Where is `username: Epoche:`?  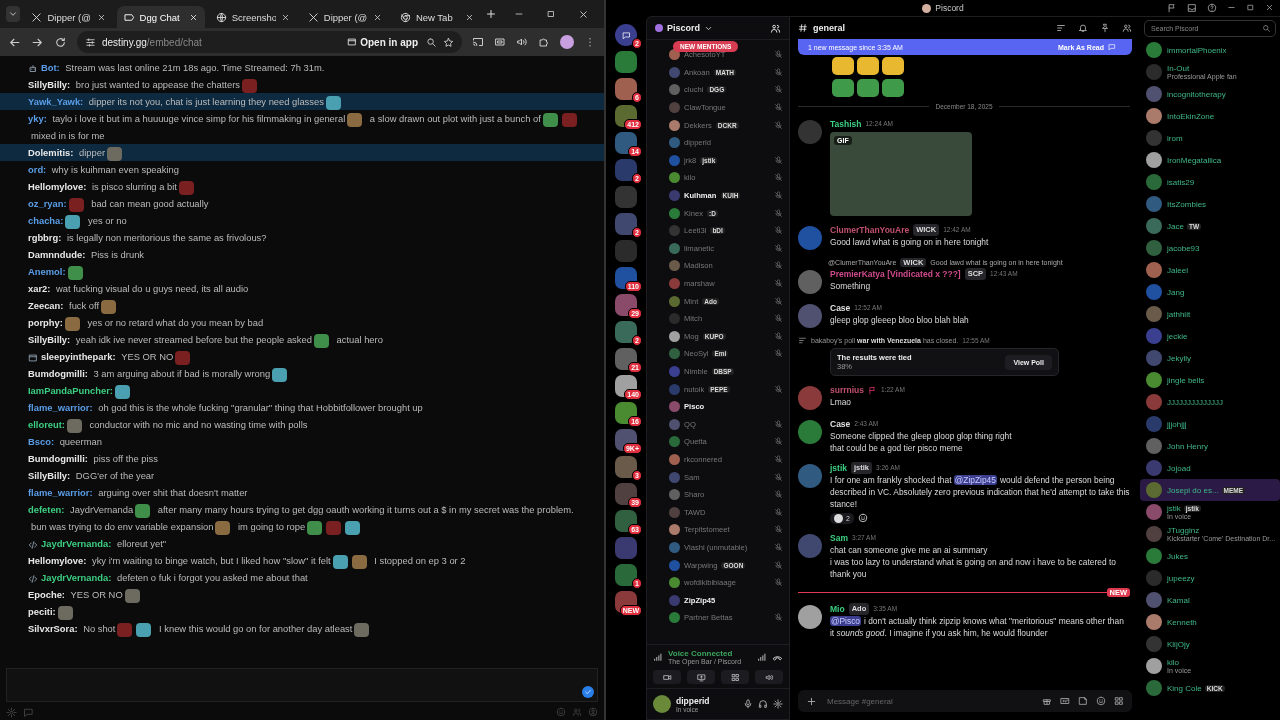 username: Epoche: is located at coordinates (46, 594).